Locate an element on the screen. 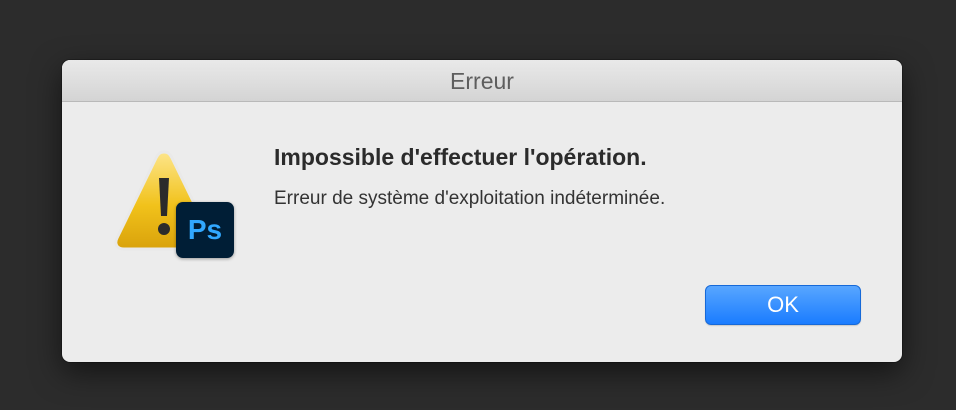 This screenshot has height=410, width=956. dialog-title: Erreur is located at coordinates (482, 81).